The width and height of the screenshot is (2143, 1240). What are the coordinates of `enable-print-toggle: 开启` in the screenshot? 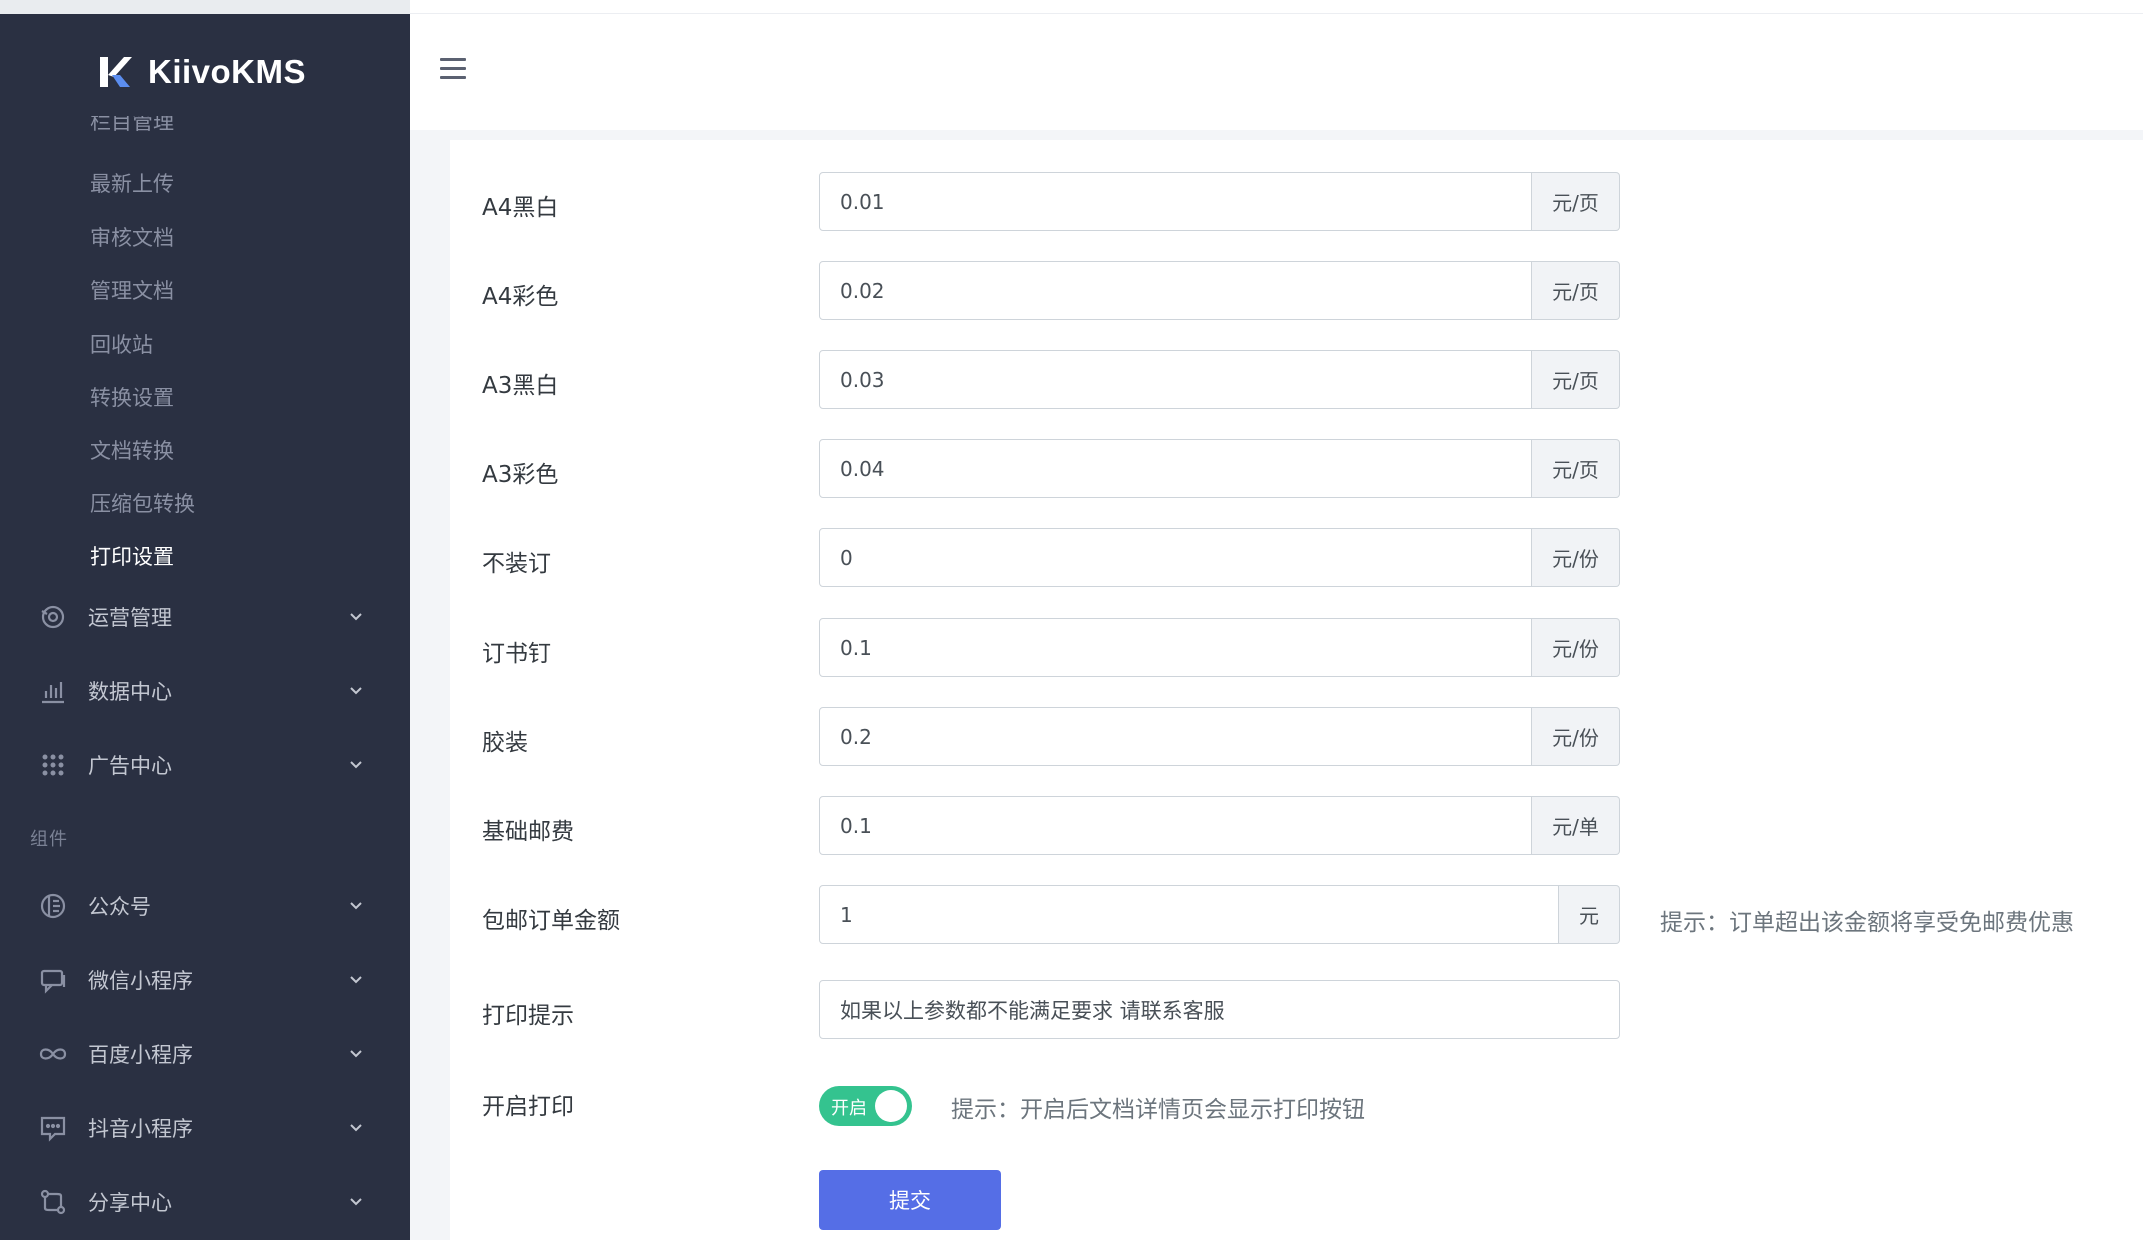 It's located at (865, 1106).